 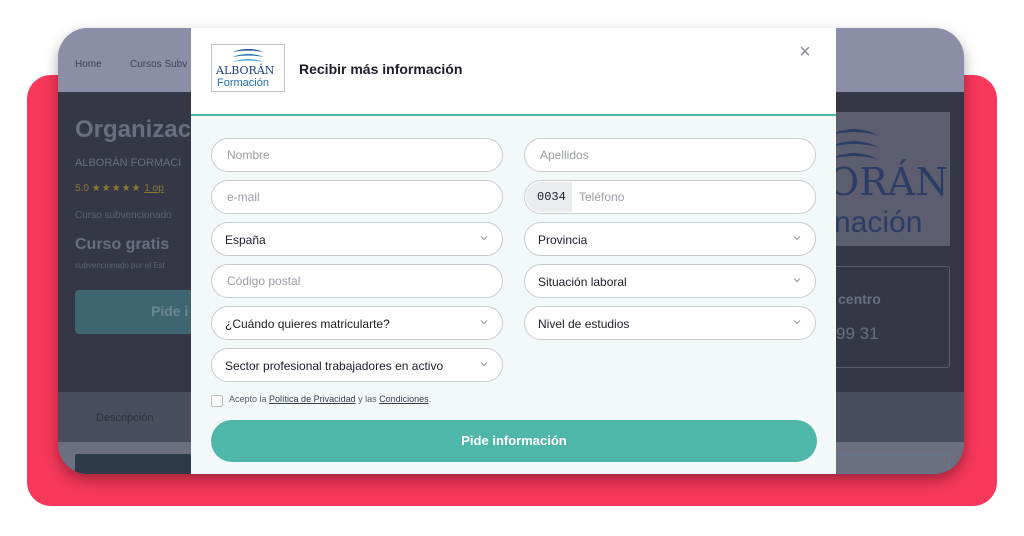 I want to click on logo-text-formacion: Formación, so click(x=243, y=83).